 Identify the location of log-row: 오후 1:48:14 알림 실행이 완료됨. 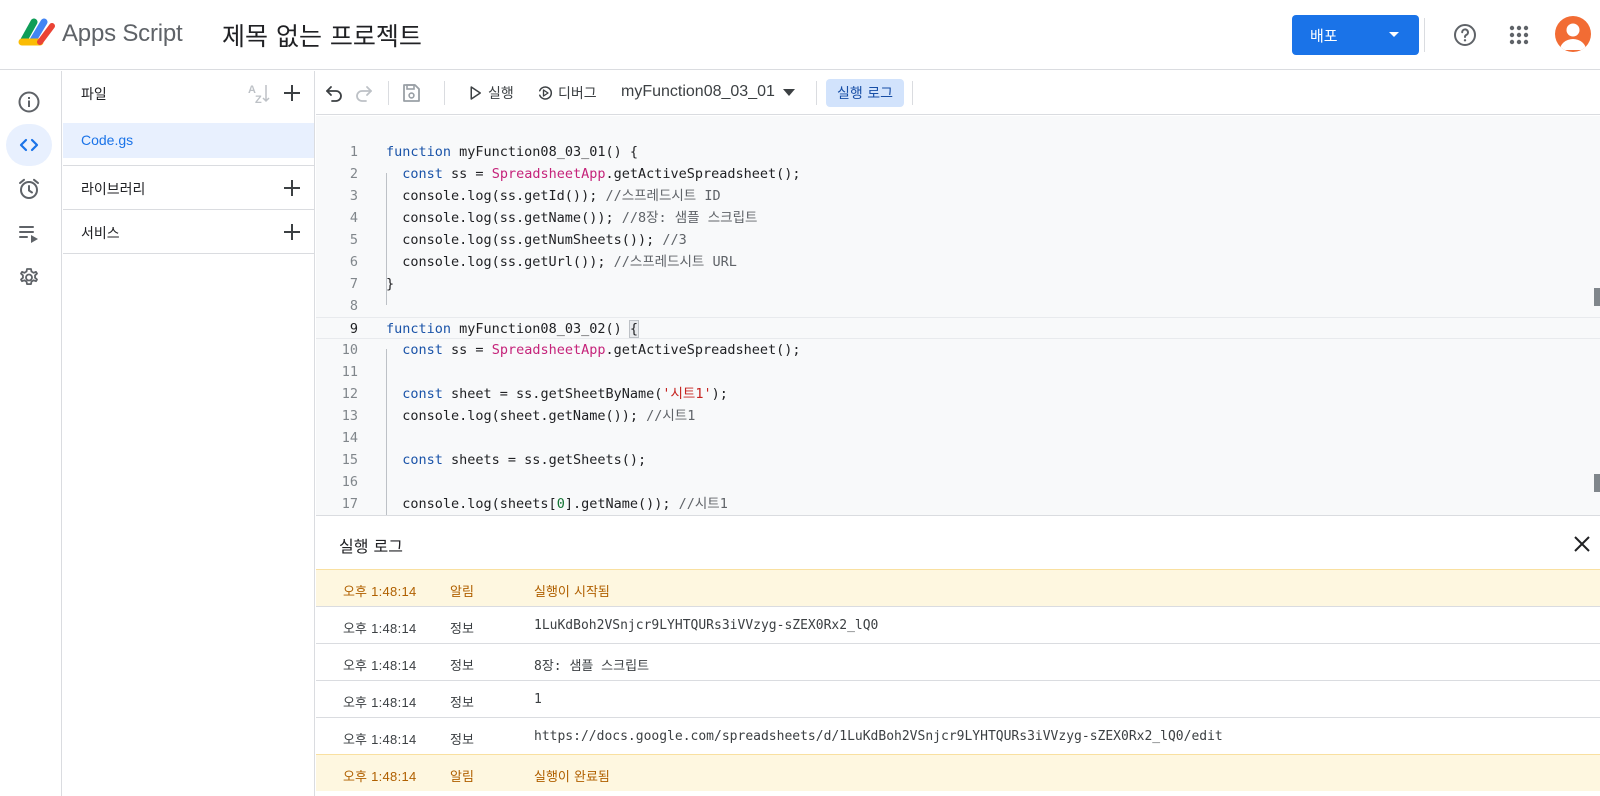
(958, 772).